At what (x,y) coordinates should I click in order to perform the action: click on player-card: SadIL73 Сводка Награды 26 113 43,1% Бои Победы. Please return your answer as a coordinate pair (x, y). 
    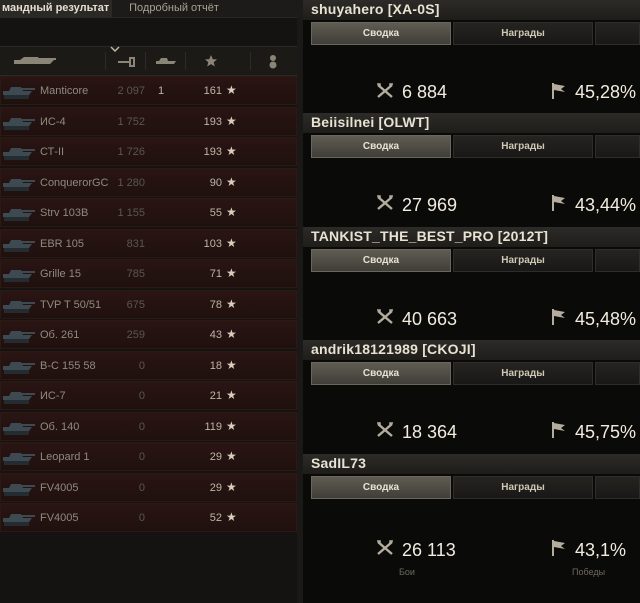
    Looking at the image, I should click on (471, 528).